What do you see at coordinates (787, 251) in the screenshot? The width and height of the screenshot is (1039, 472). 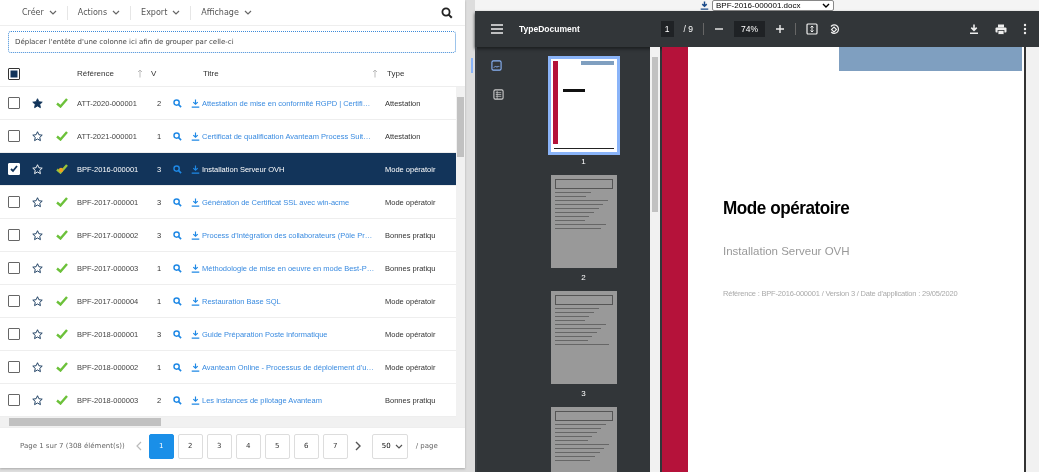 I see `document-subtitle: Installation Serveur OVH` at bounding box center [787, 251].